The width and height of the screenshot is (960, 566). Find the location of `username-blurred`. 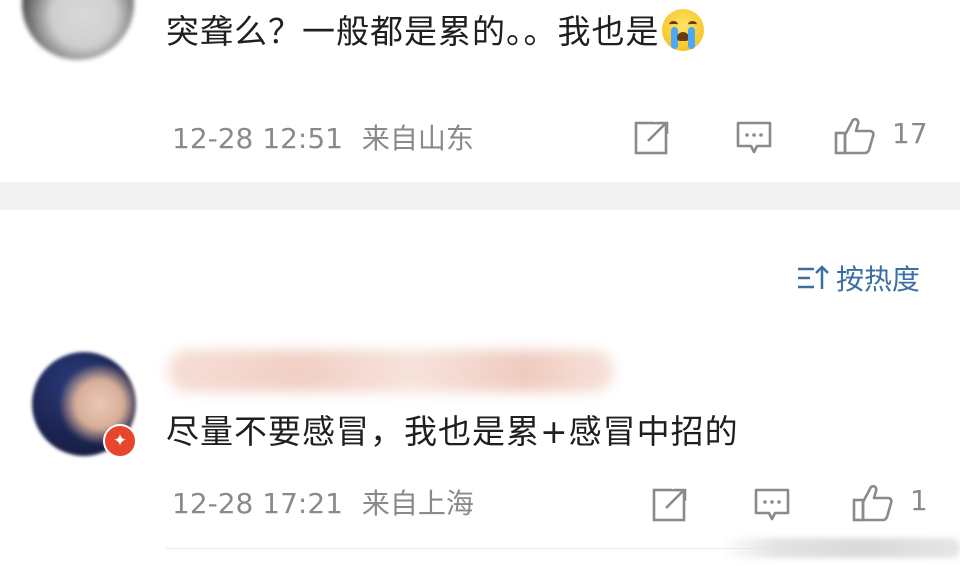

username-blurred is located at coordinates (391, 371).